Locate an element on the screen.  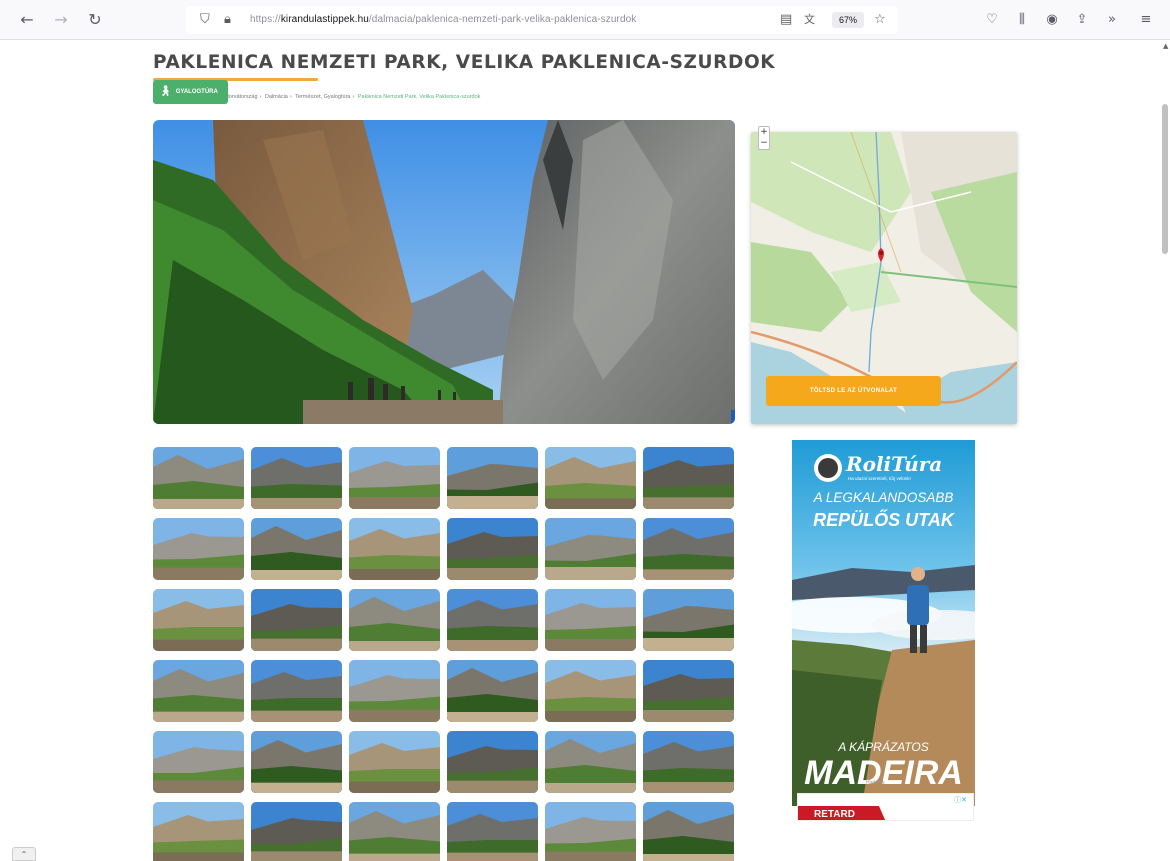
scrollbar-thumb is located at coordinates (1165, 179).